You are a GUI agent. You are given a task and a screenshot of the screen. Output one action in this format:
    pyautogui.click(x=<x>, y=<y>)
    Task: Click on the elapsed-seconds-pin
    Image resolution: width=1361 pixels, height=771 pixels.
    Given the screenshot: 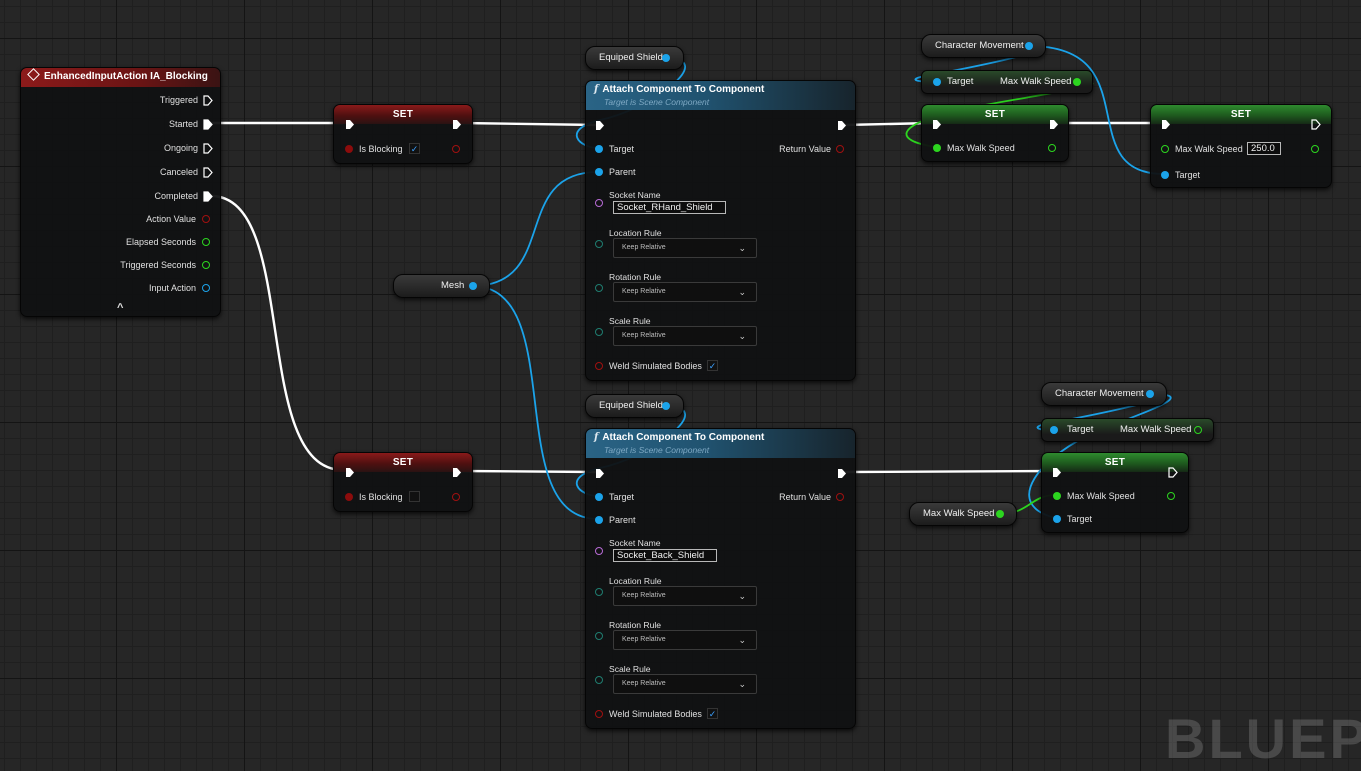 What is the action you would take?
    pyautogui.click(x=206, y=242)
    